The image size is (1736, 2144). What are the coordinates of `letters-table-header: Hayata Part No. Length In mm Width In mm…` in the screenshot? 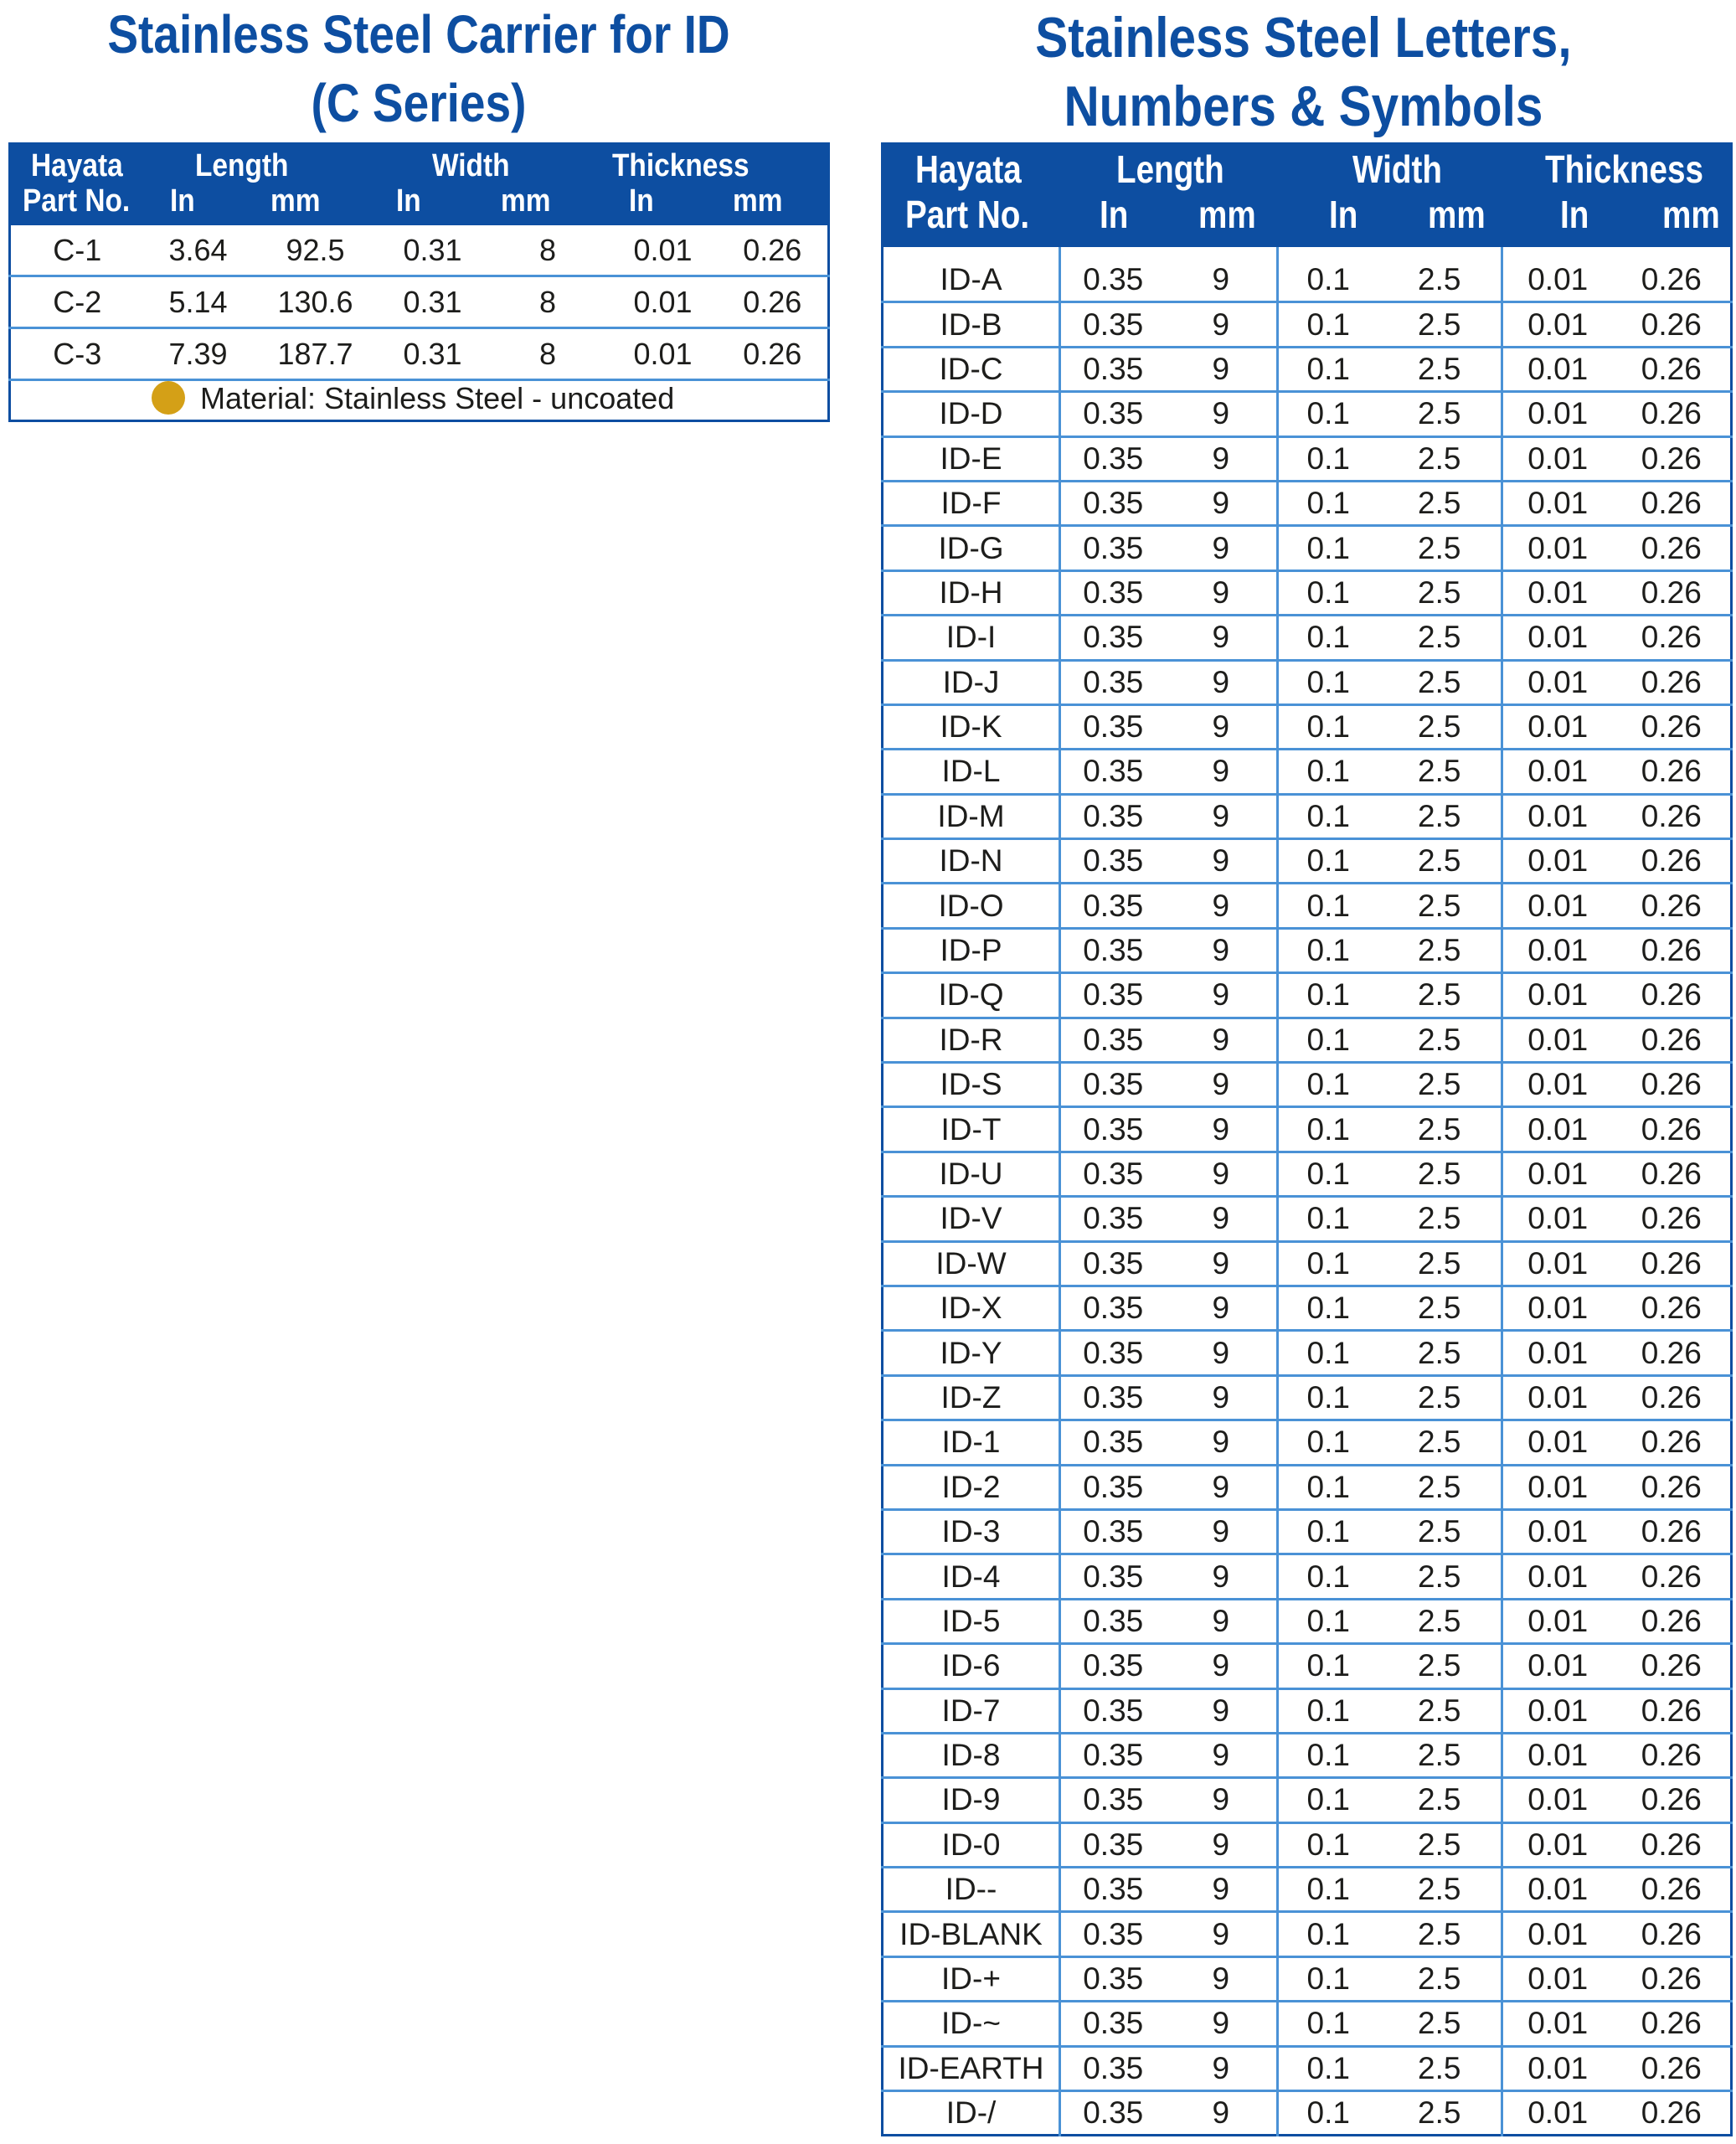 It's located at (1307, 195).